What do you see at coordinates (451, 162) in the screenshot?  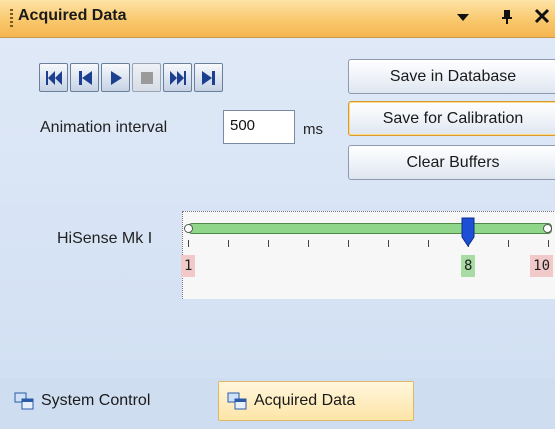 I see `clear-buffers-button: Clear Buffers` at bounding box center [451, 162].